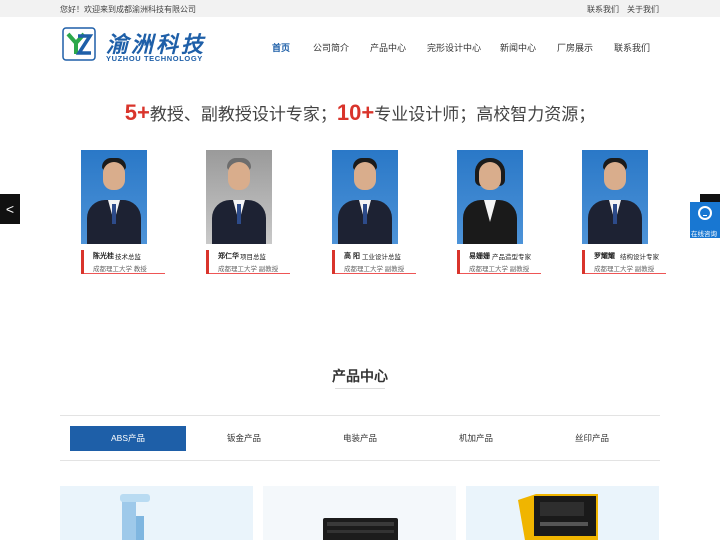 Image resolution: width=720 pixels, height=540 pixels. I want to click on nav-home: 首页, so click(281, 47).